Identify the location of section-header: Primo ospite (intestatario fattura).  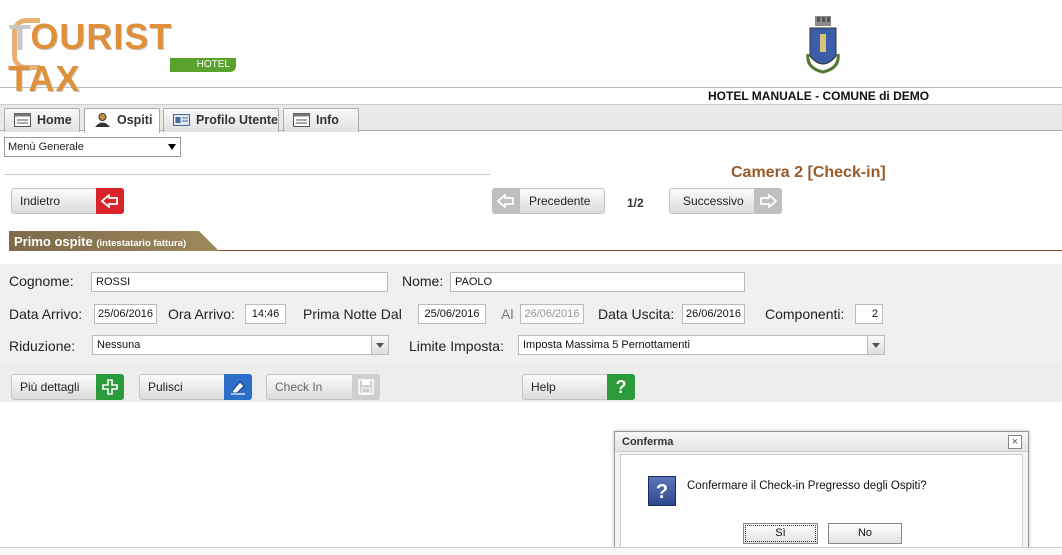
(535, 241).